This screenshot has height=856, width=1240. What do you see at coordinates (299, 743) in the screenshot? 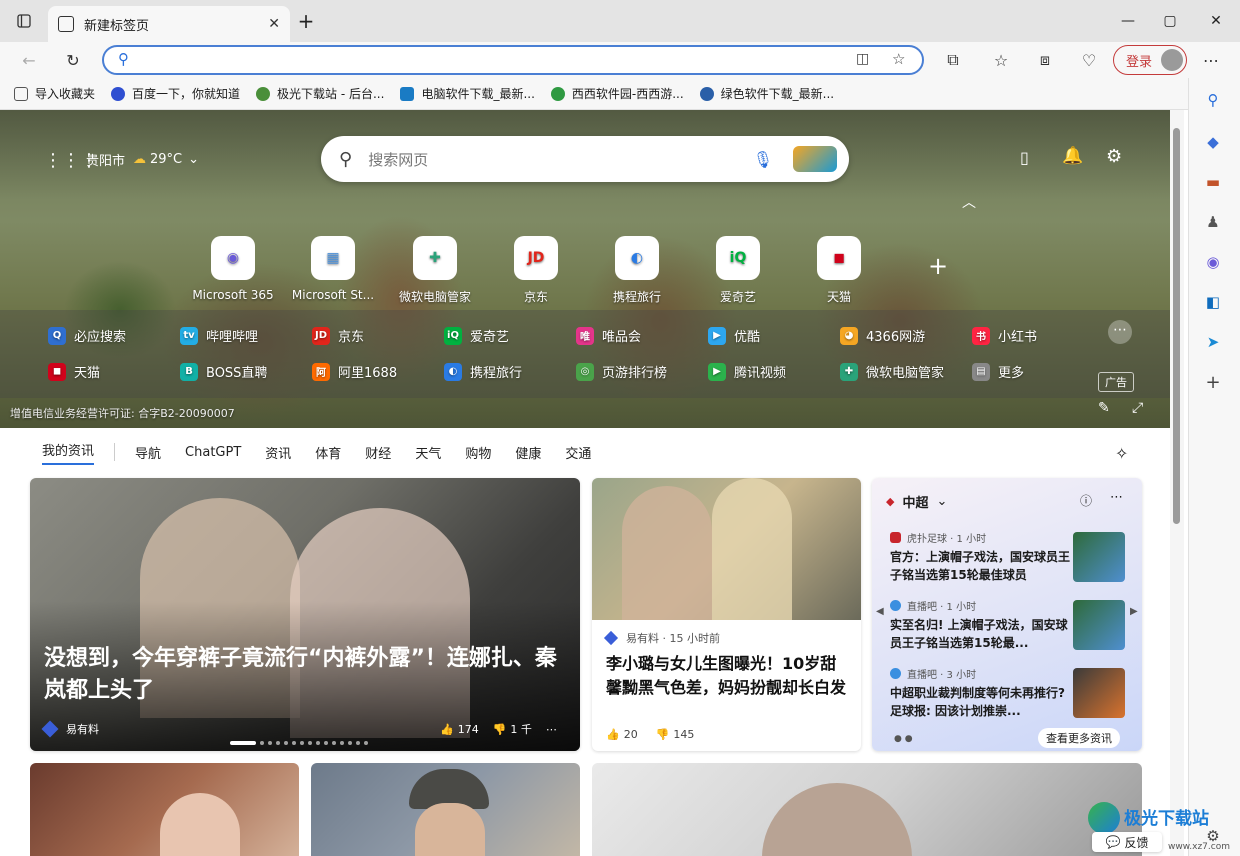
I see `carousel-dots` at bounding box center [299, 743].